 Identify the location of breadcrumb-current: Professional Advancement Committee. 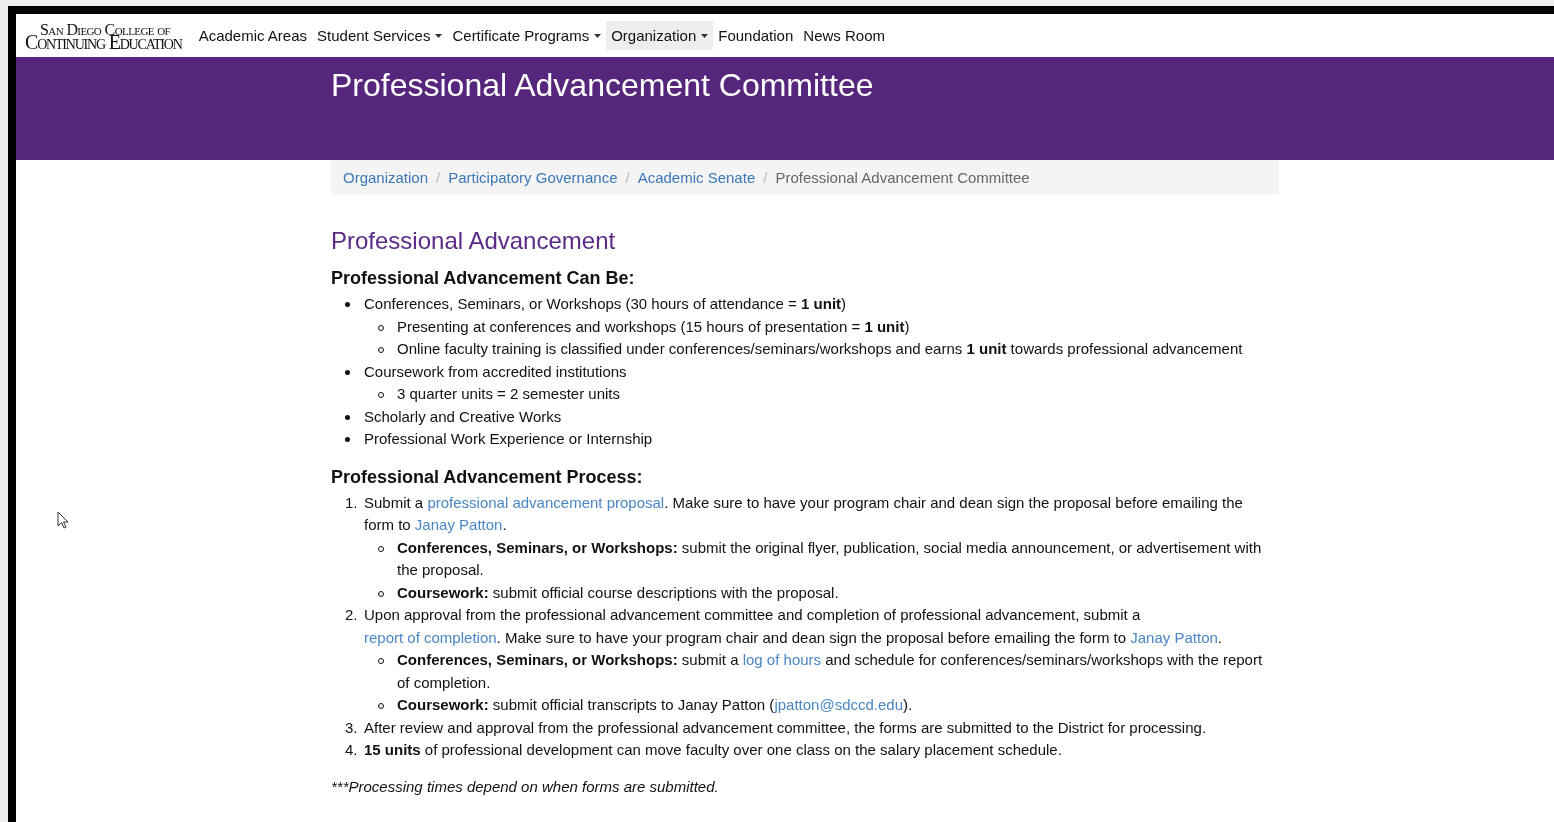
(902, 177).